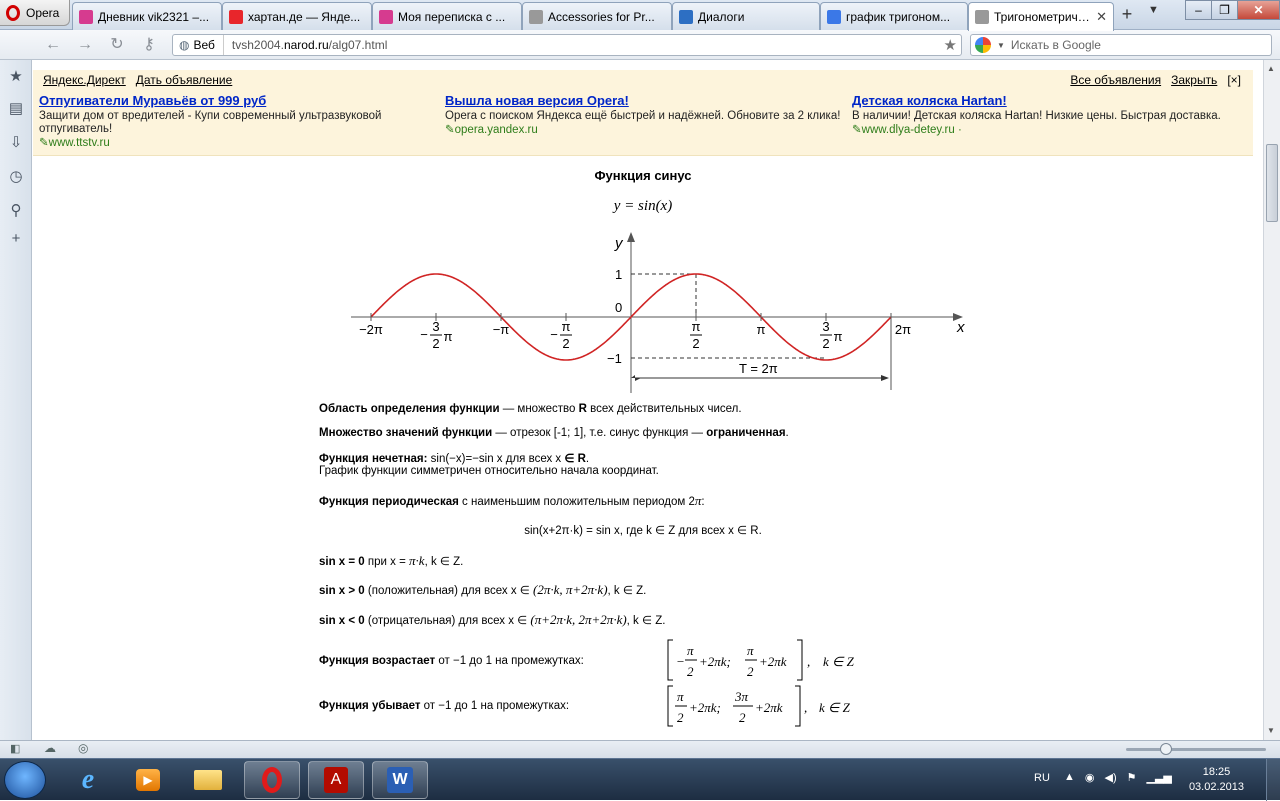  What do you see at coordinates (1042, 778) in the screenshot?
I see `language-indicator: RU` at bounding box center [1042, 778].